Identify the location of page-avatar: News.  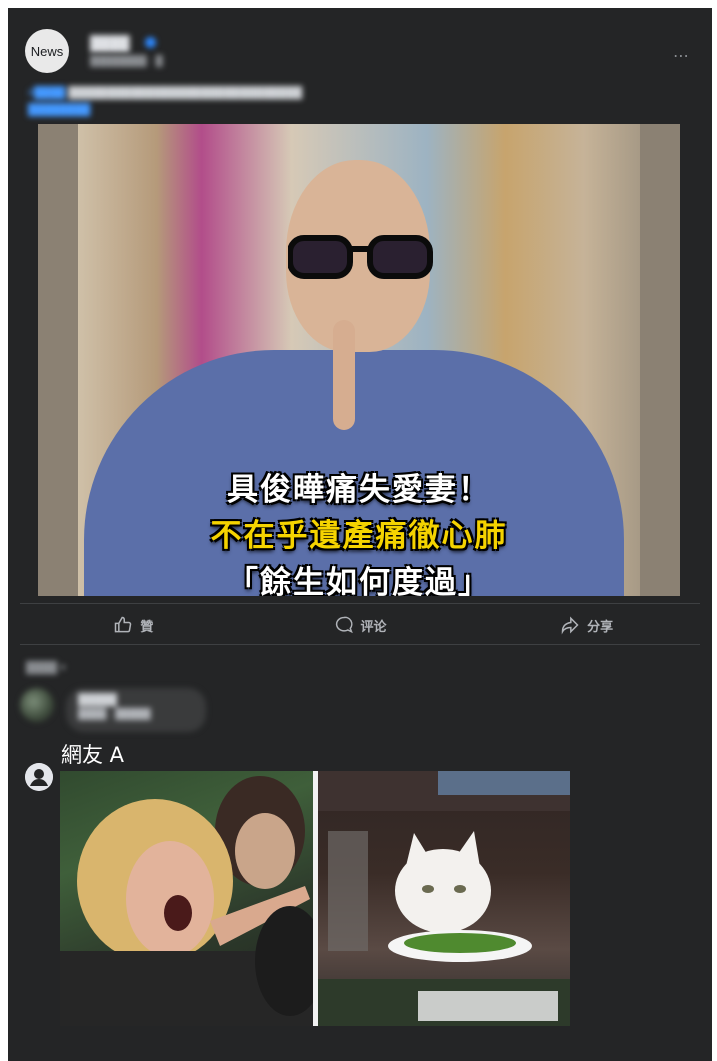
(47, 51).